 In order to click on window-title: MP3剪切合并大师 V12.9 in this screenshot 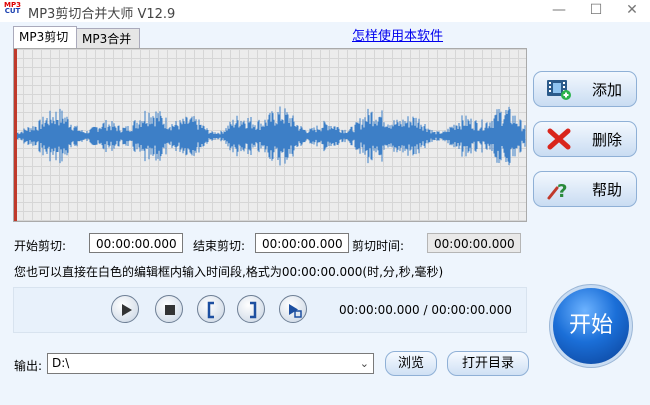, I will do `click(102, 14)`.